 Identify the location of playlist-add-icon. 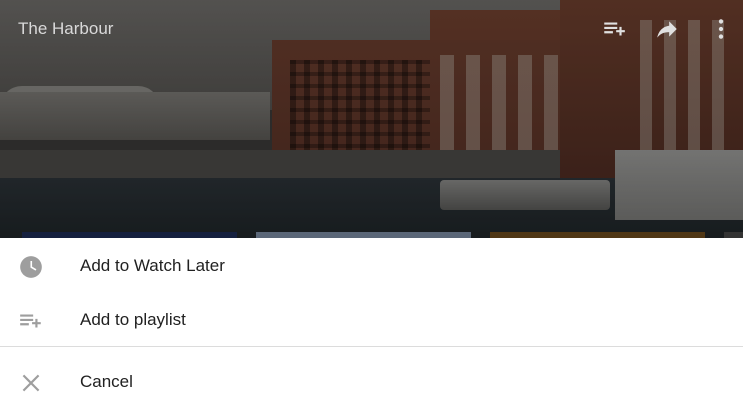
(30, 321).